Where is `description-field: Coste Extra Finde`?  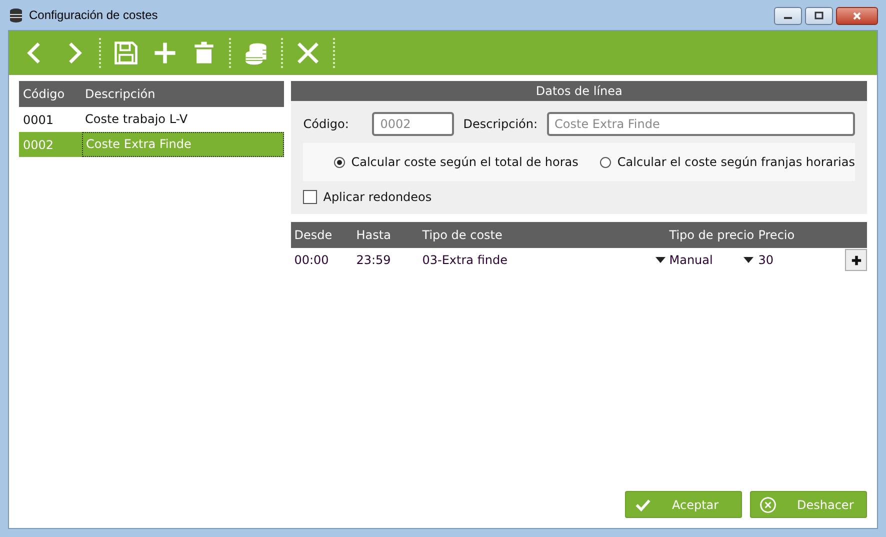
description-field: Coste Extra Finde is located at coordinates (700, 124).